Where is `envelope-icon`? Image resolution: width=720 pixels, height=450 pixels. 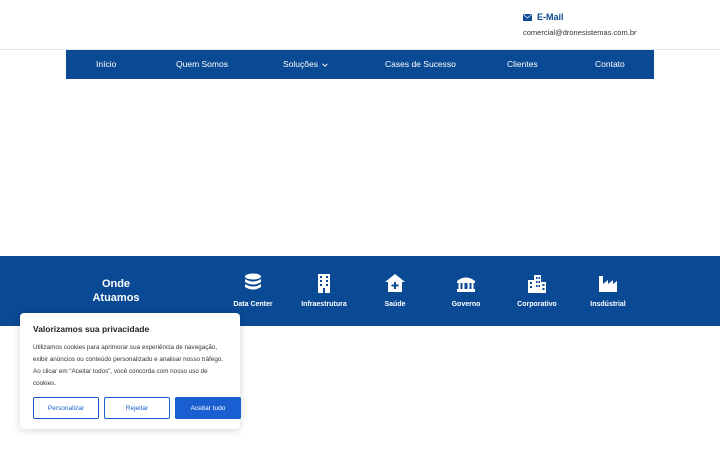 envelope-icon is located at coordinates (527, 17).